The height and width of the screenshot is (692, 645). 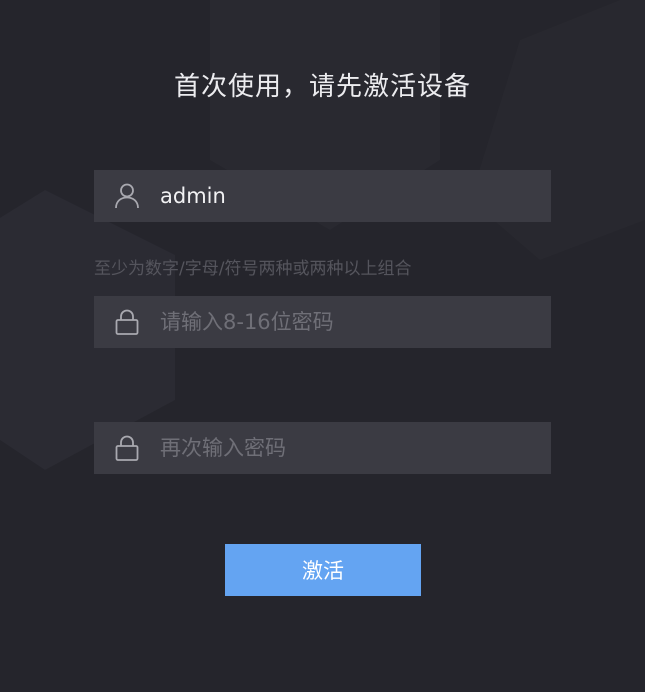 What do you see at coordinates (127, 196) in the screenshot?
I see `user-icon` at bounding box center [127, 196].